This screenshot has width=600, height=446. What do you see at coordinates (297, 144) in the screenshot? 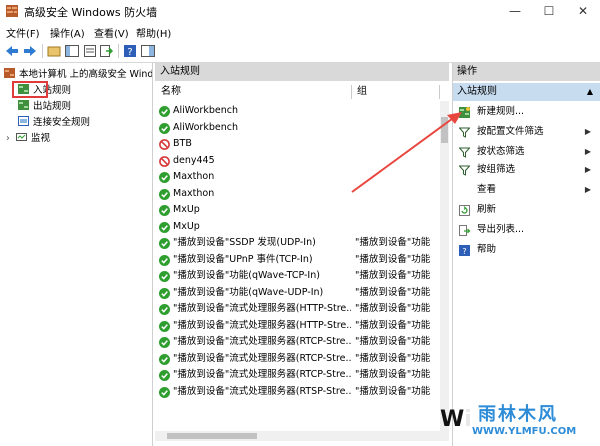
I see `table-row: BTB` at bounding box center [297, 144].